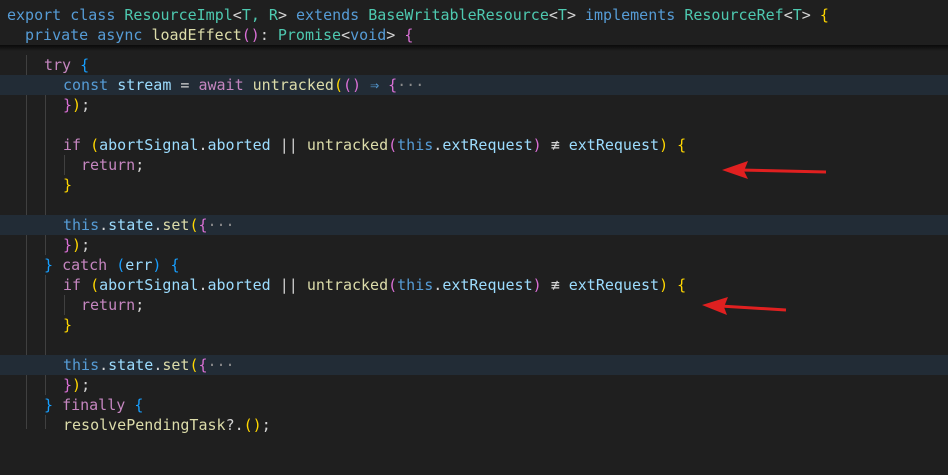 Image resolution: width=948 pixels, height=475 pixels. I want to click on code-line: resolvePendingTask?.();, so click(474, 425).